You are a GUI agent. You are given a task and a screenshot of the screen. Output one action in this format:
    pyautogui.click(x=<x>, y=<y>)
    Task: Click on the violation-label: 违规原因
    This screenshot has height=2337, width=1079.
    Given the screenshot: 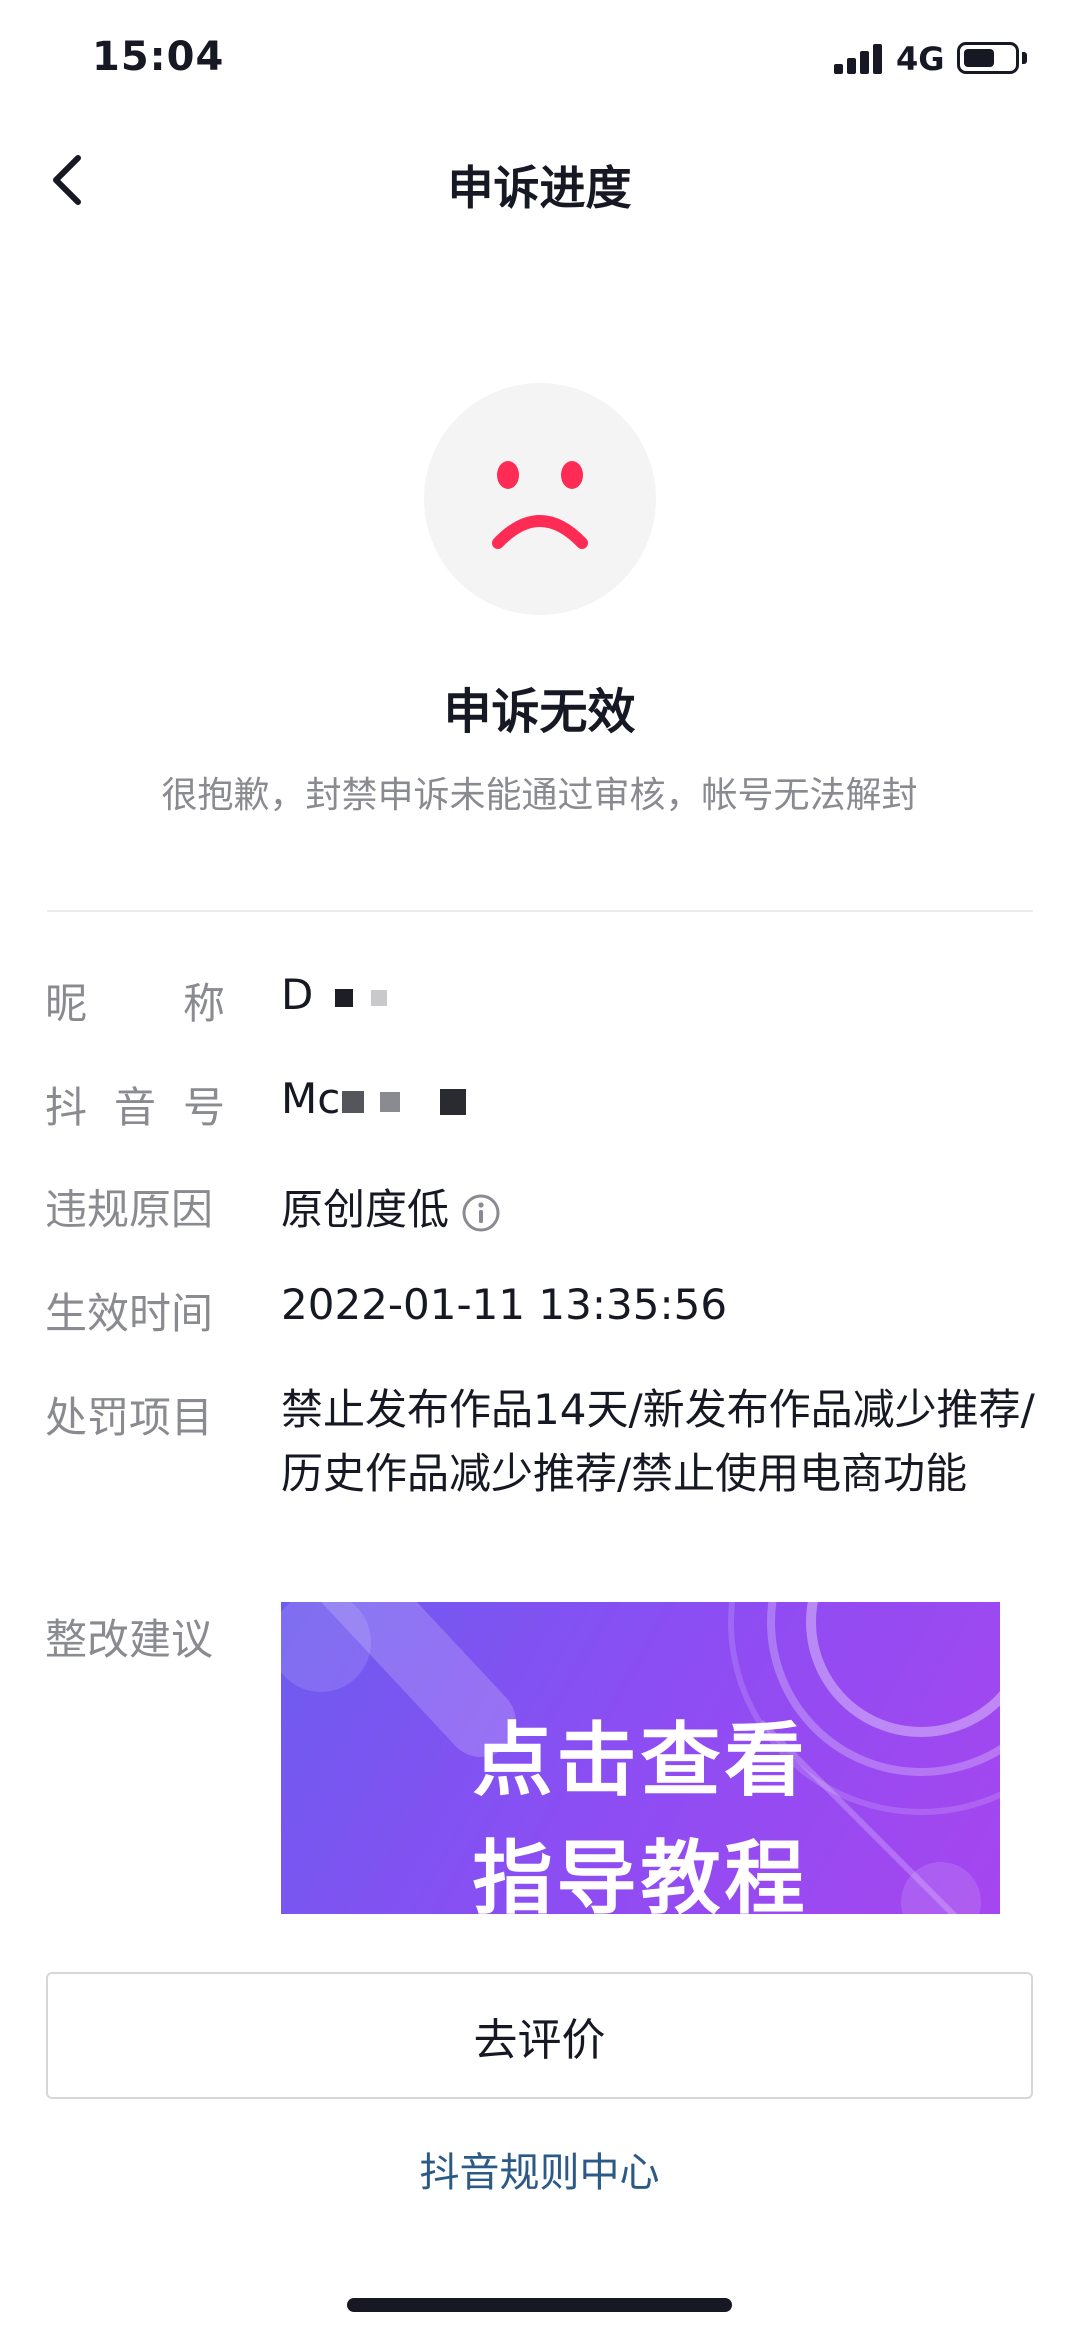 What is the action you would take?
    pyautogui.click(x=129, y=1209)
    